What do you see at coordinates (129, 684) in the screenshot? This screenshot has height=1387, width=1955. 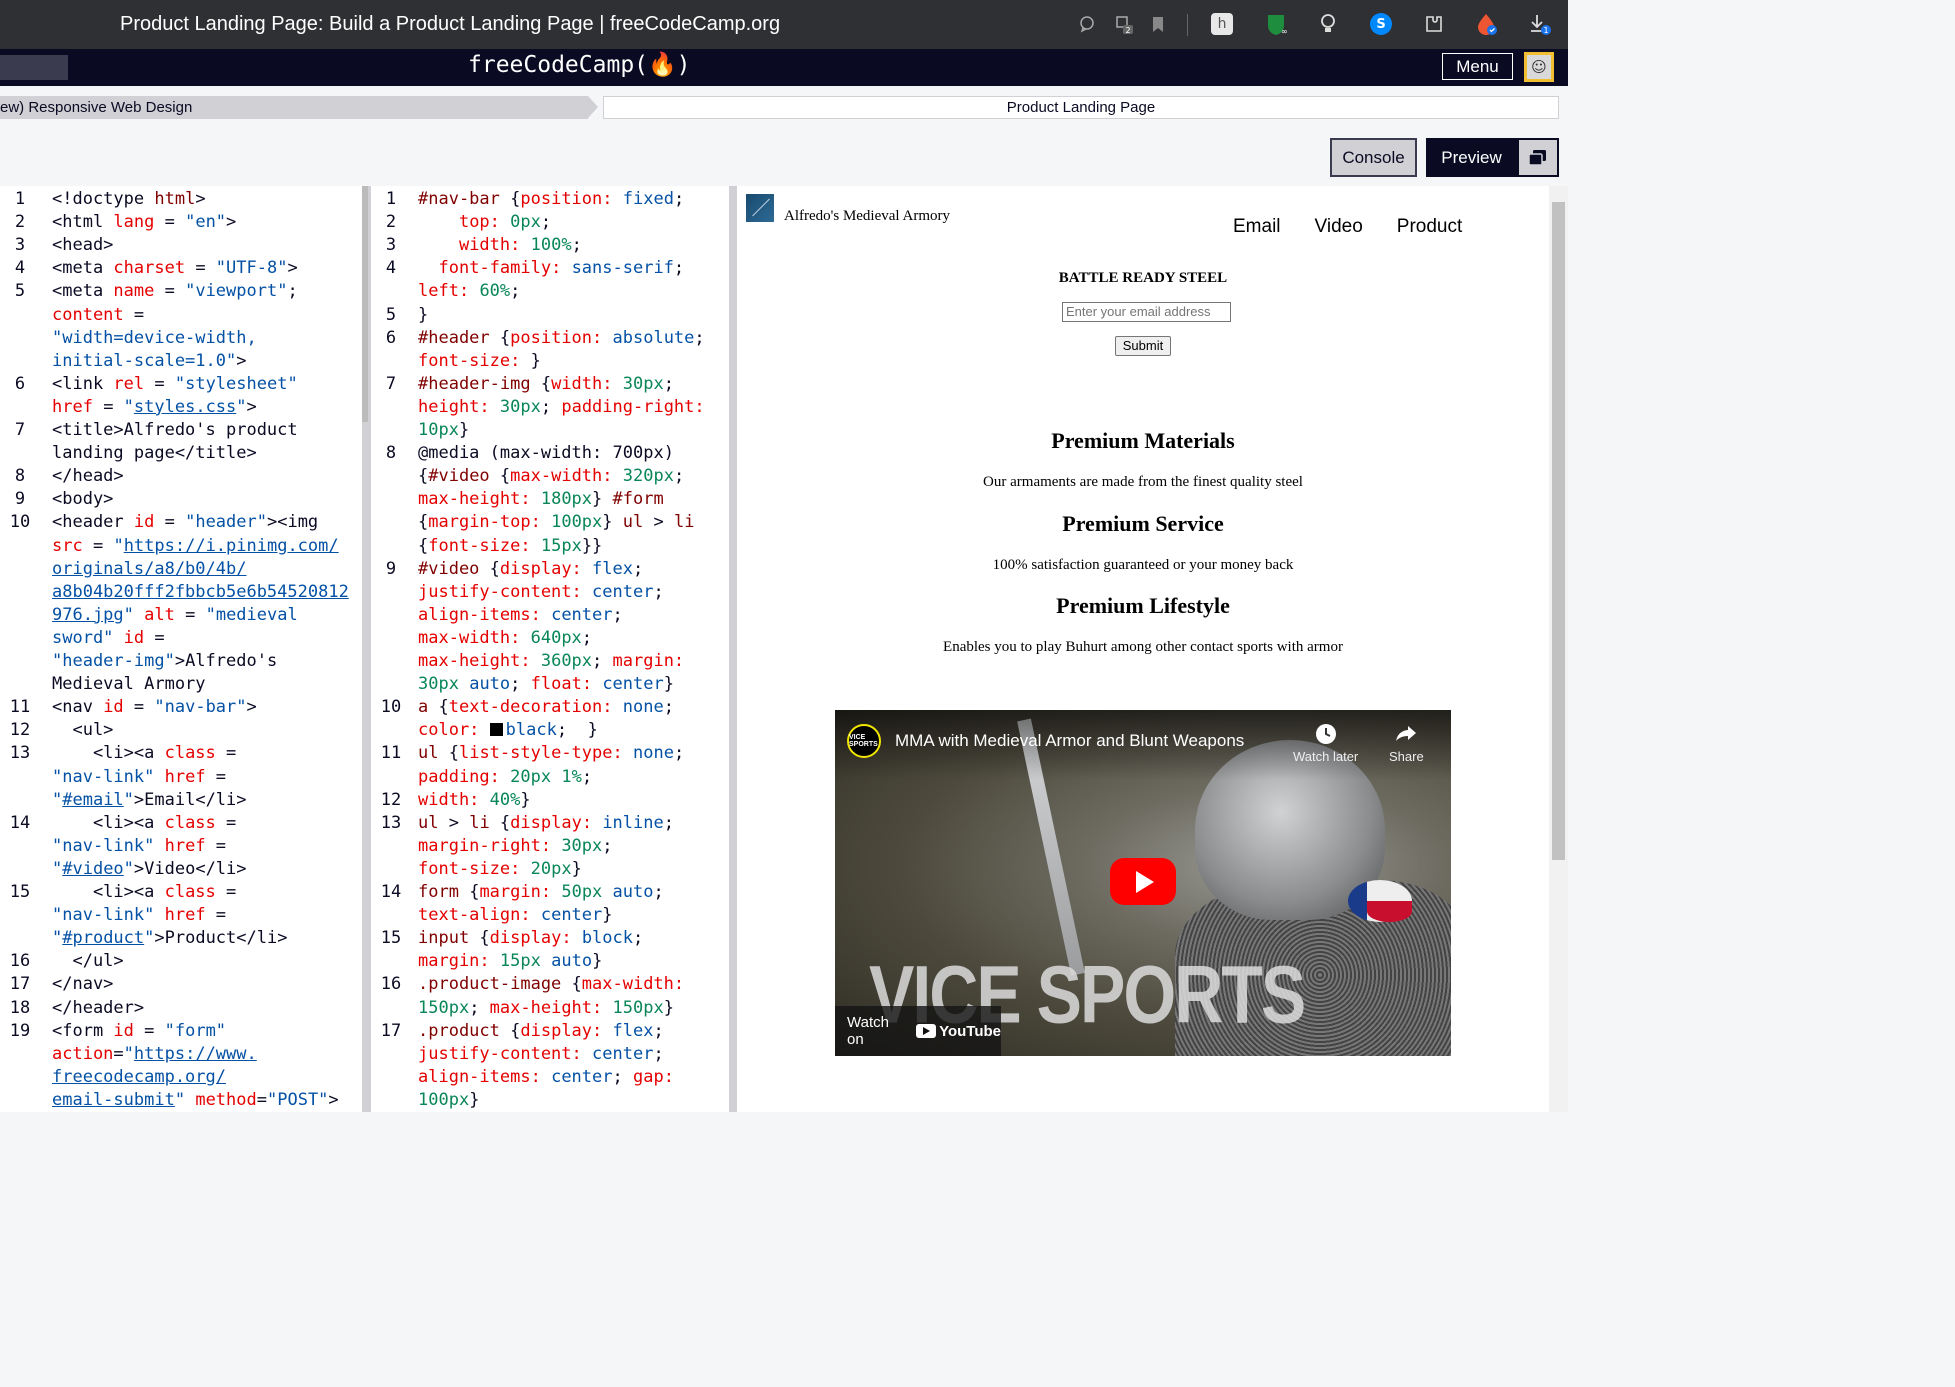 I see `html-code-line: Medieval Armory` at bounding box center [129, 684].